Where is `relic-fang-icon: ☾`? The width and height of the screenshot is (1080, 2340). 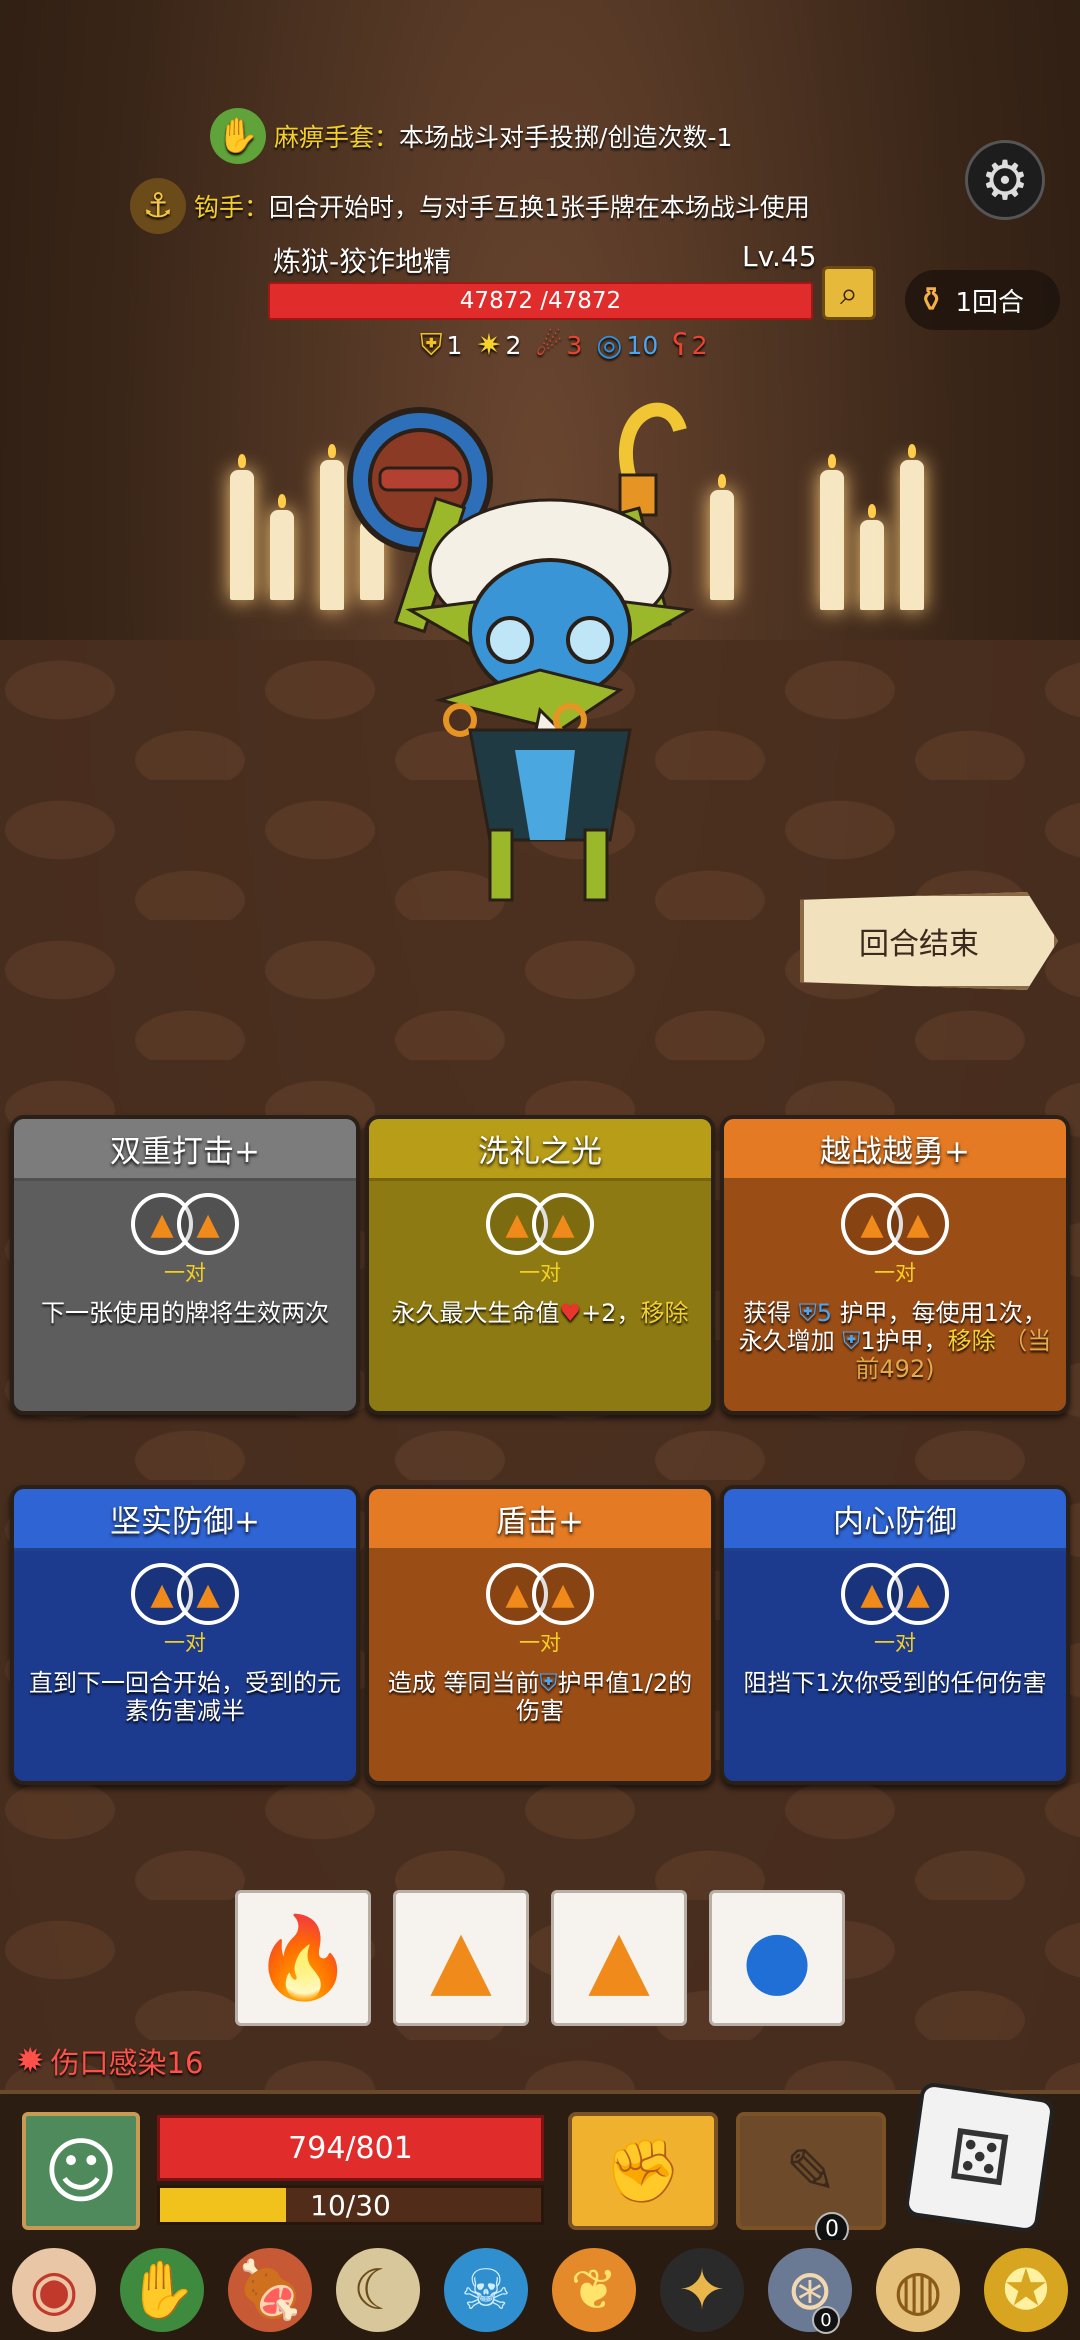
relic-fang-icon: ☾ is located at coordinates (378, 2290).